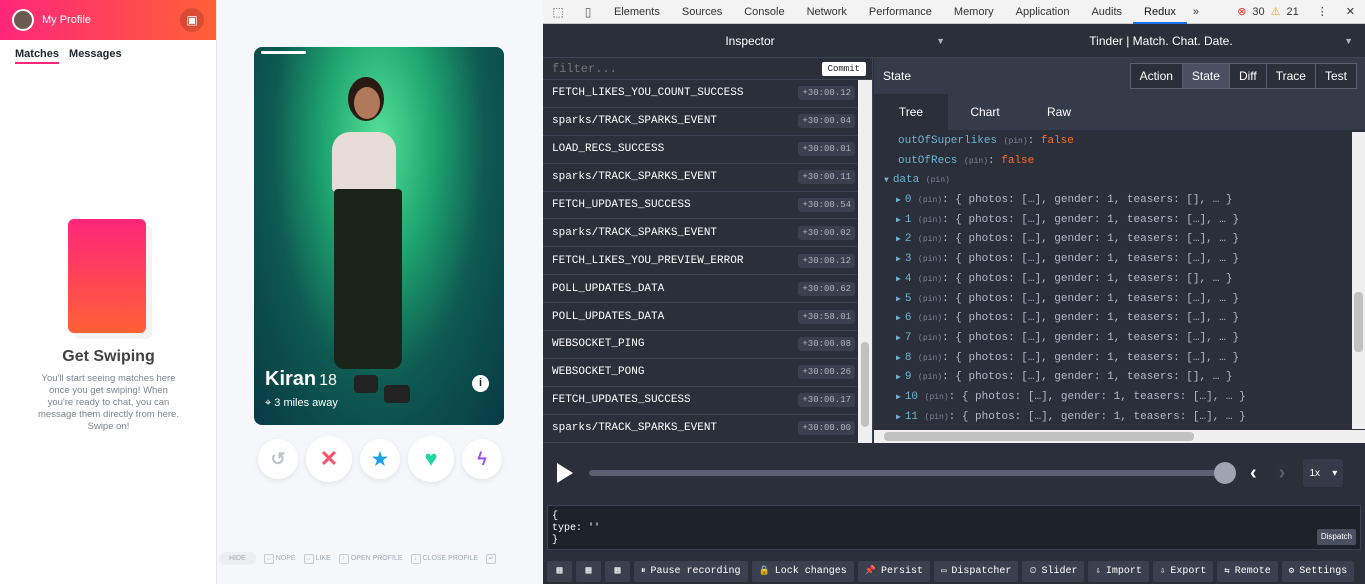  What do you see at coordinates (1225, 473) in the screenshot?
I see `slider-handle` at bounding box center [1225, 473].